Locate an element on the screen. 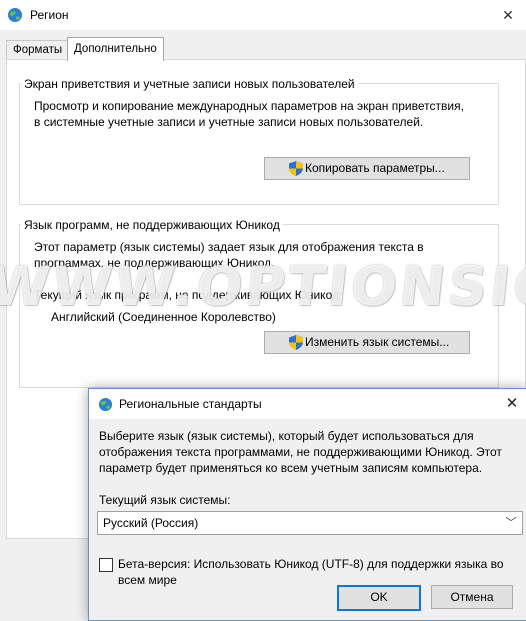 This screenshot has height=621, width=526. window-title: Регион is located at coordinates (49, 15).